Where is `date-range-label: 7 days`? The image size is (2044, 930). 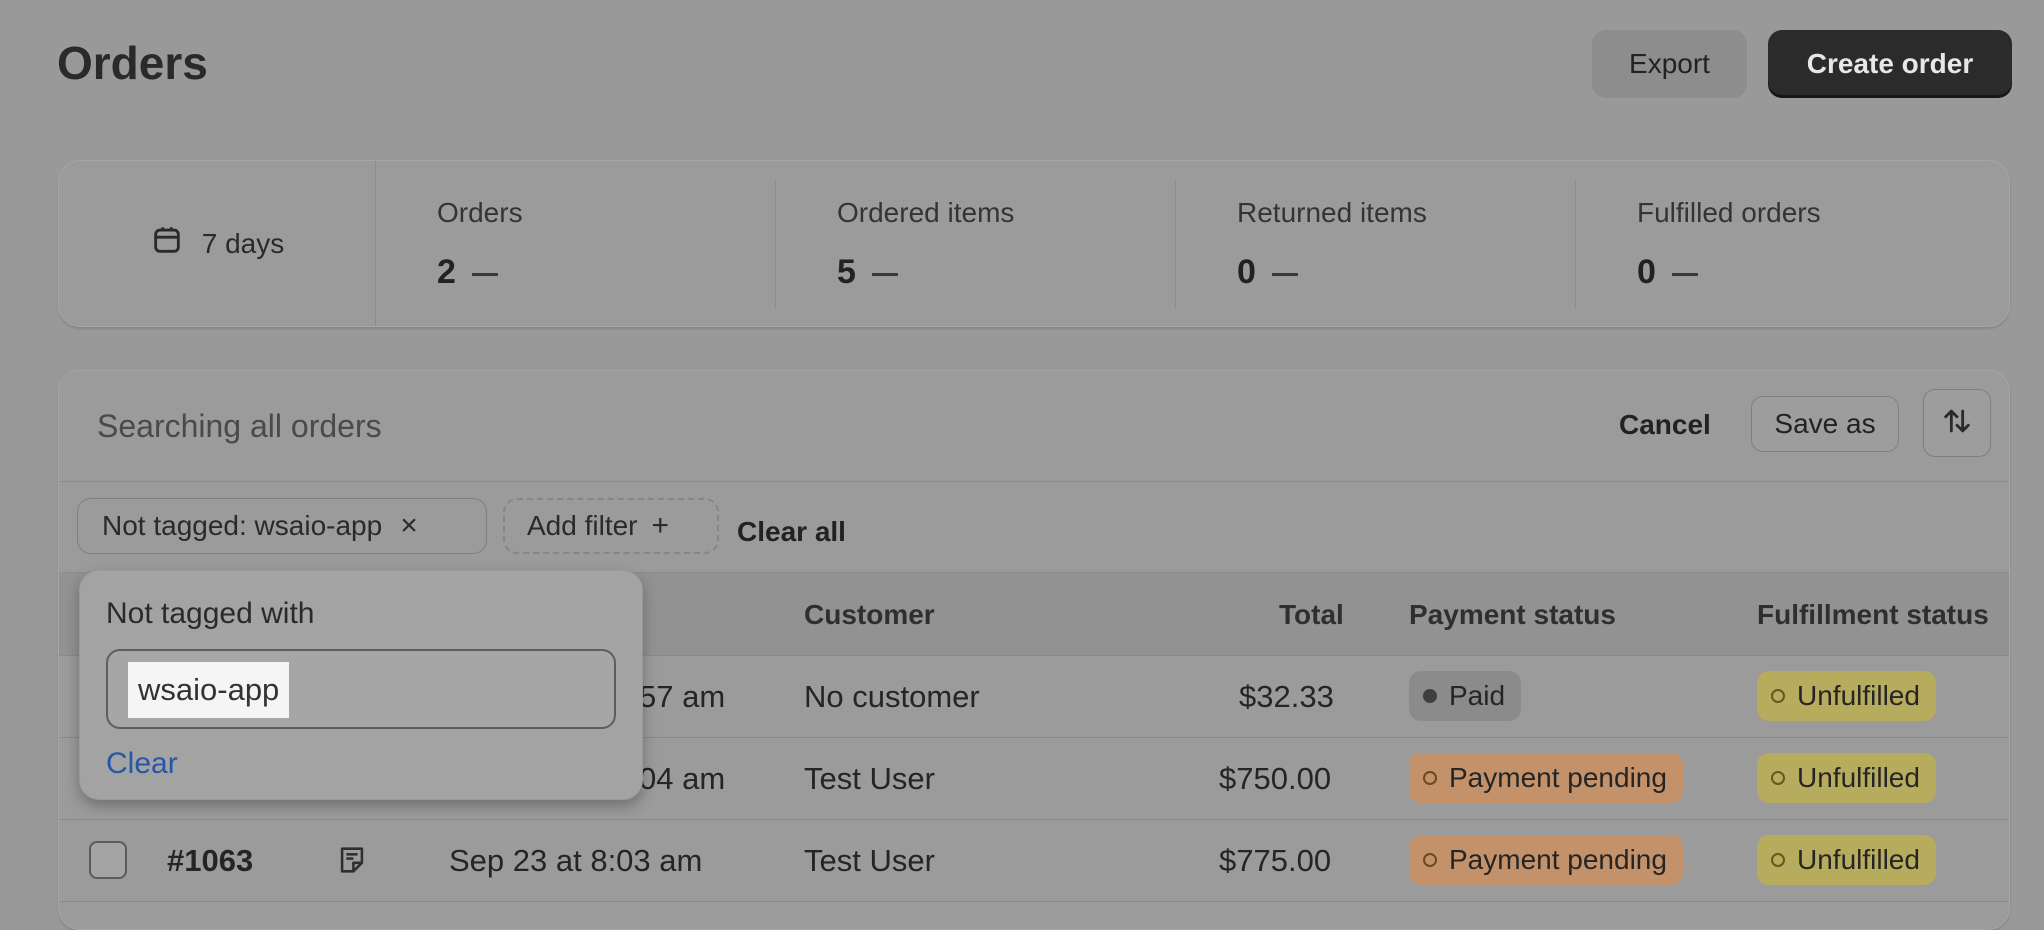 date-range-label: 7 days is located at coordinates (243, 243).